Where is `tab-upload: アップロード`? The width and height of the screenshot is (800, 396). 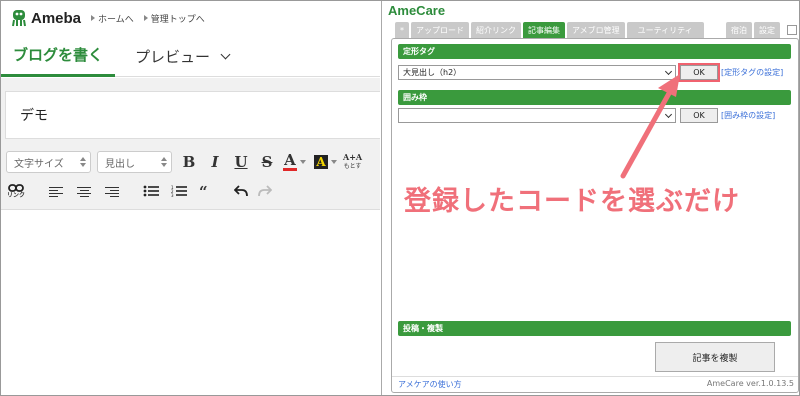 tab-upload: アップロード is located at coordinates (440, 30).